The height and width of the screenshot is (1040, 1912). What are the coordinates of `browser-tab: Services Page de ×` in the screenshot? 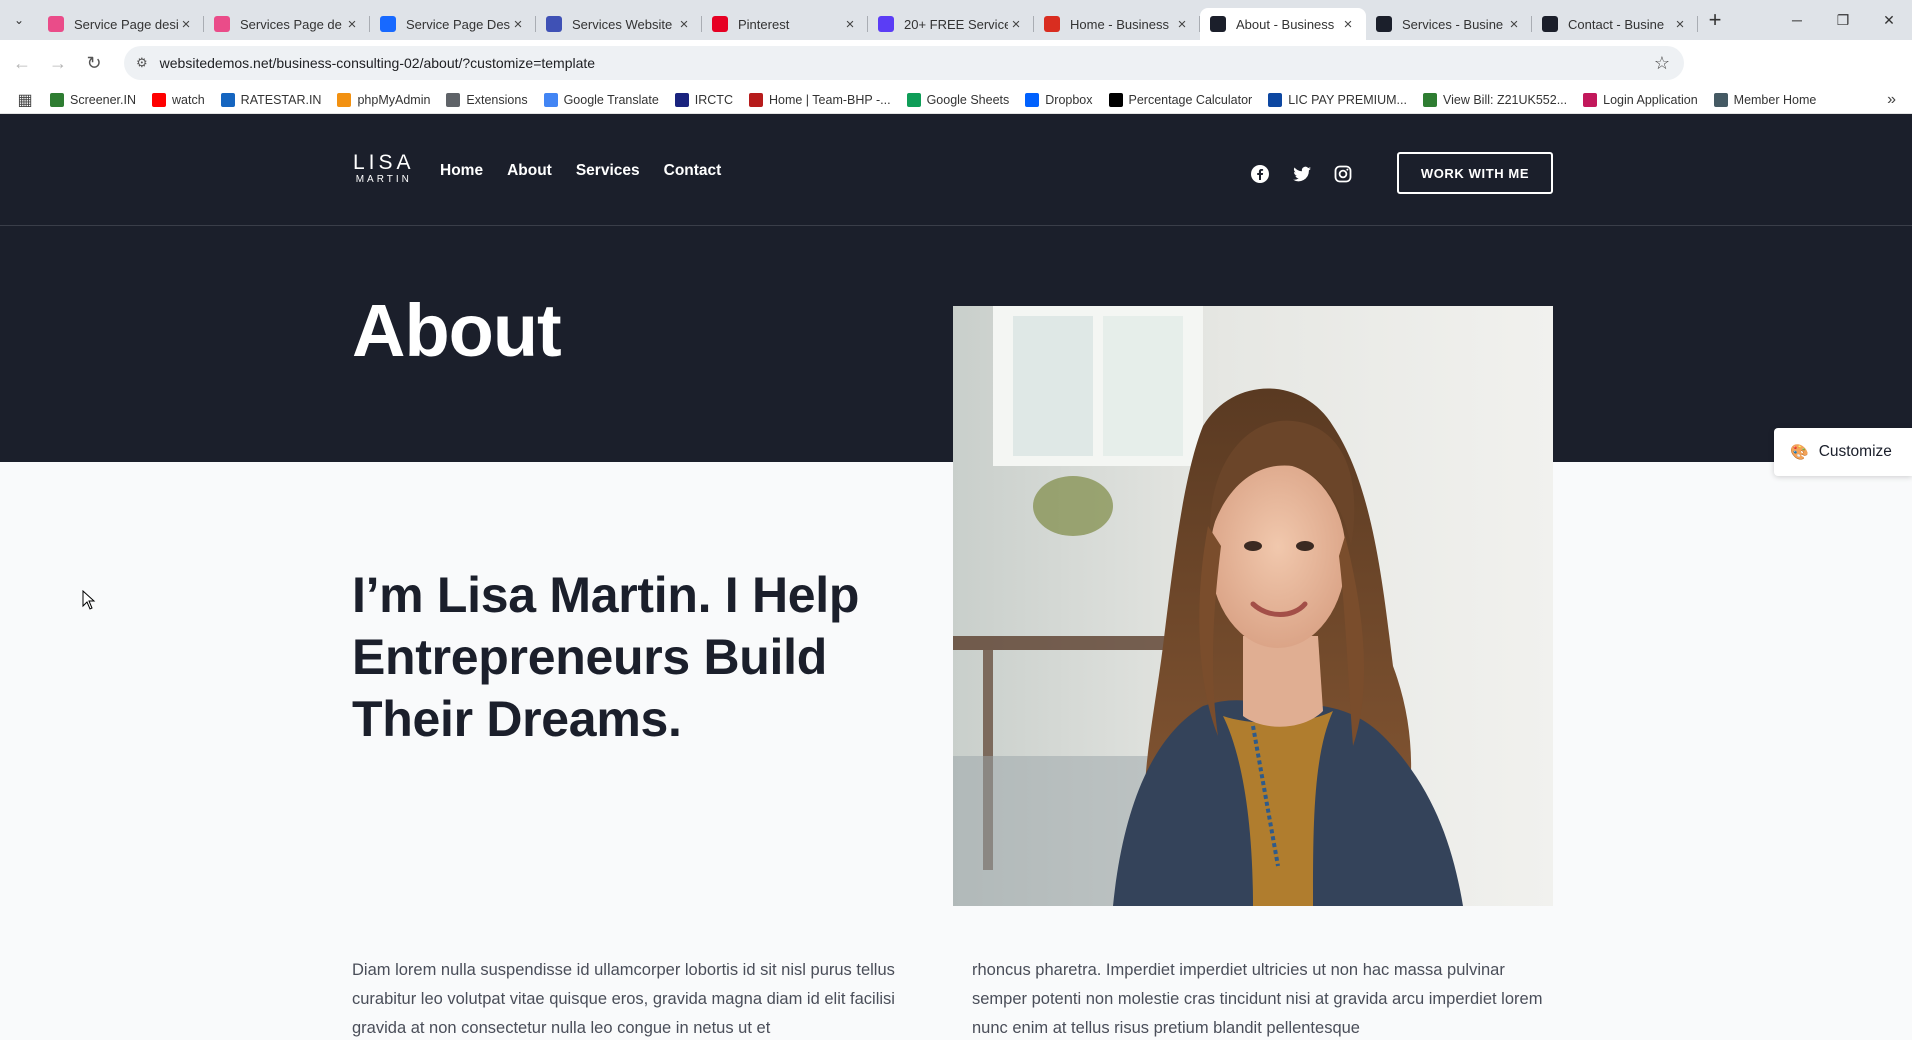 It's located at (287, 24).